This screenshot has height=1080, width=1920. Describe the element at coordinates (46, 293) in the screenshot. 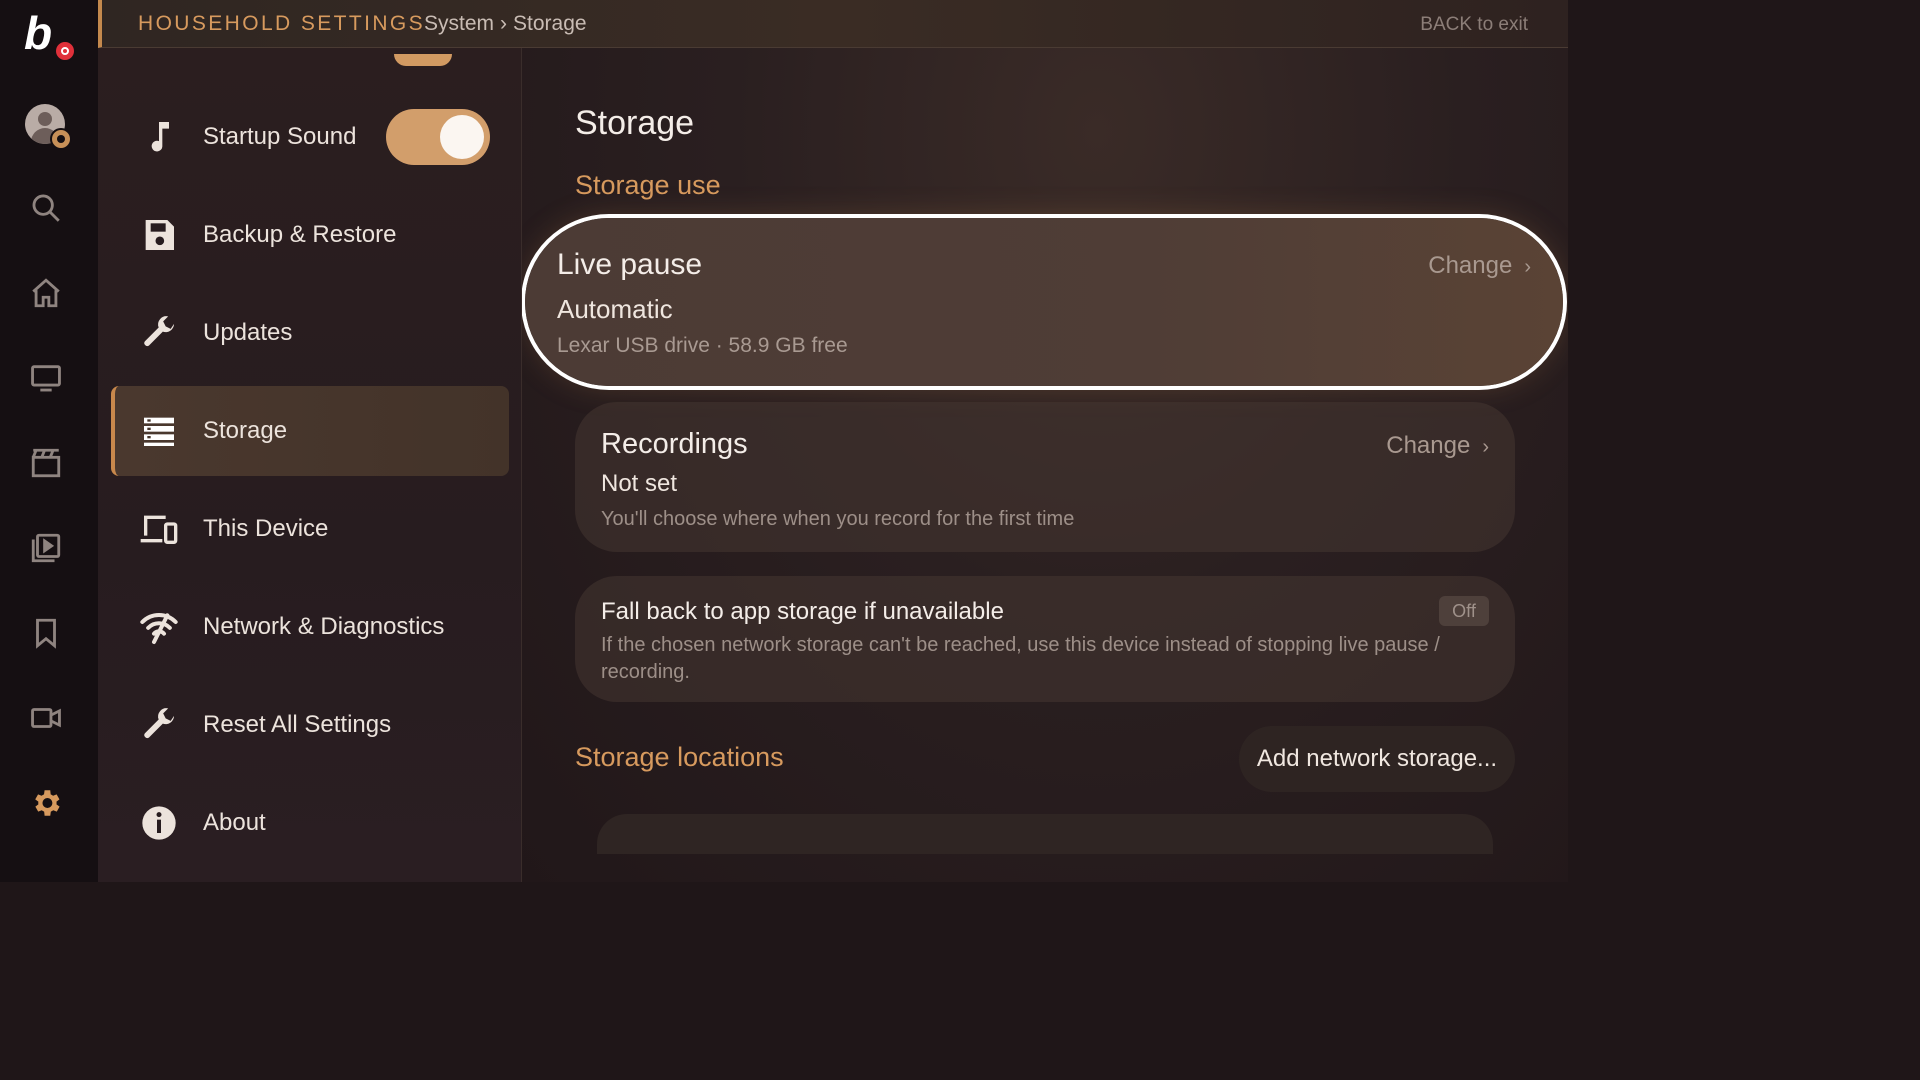

I see `home-icon` at that location.